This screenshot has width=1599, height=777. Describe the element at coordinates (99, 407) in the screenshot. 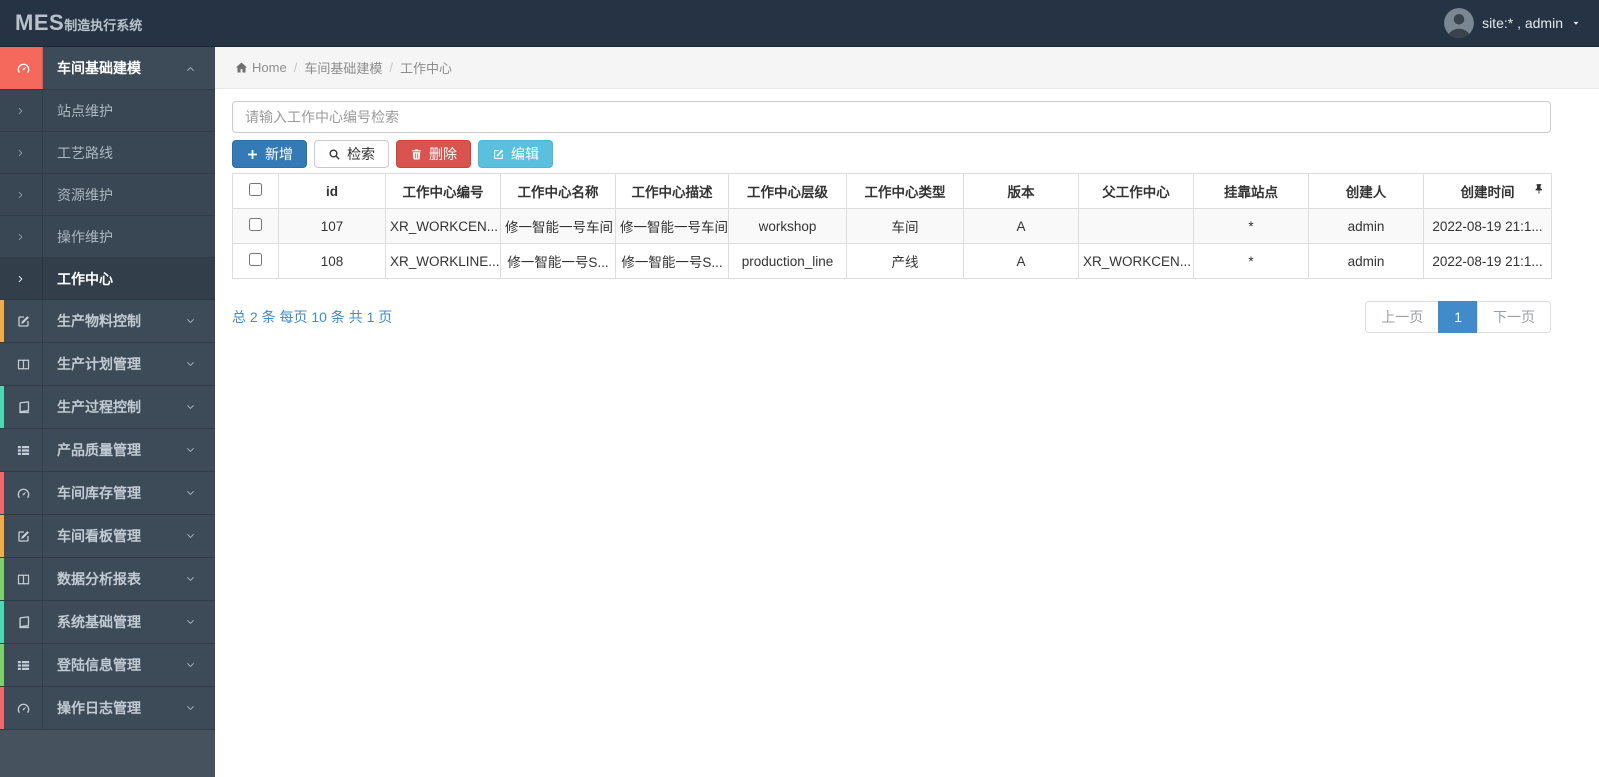

I see `sidebar-item-label: 生产过程控制` at that location.